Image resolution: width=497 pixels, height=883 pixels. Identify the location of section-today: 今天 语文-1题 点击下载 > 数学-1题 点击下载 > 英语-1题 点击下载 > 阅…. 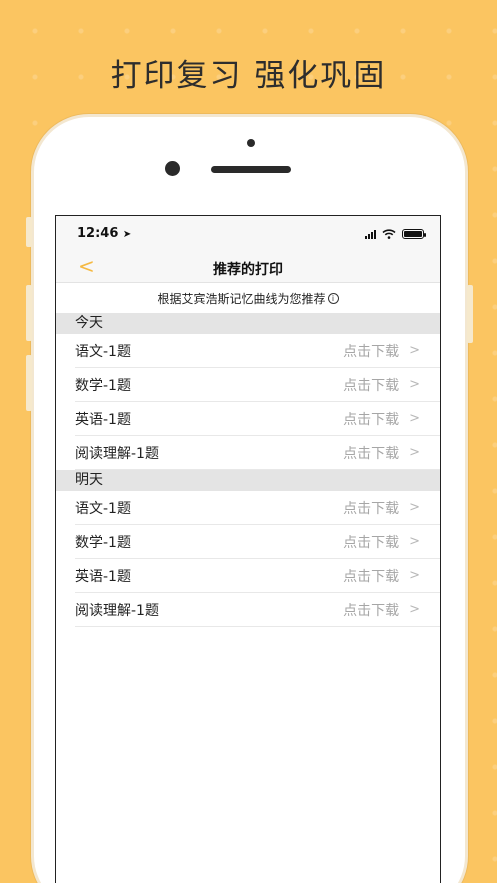
(248, 391).